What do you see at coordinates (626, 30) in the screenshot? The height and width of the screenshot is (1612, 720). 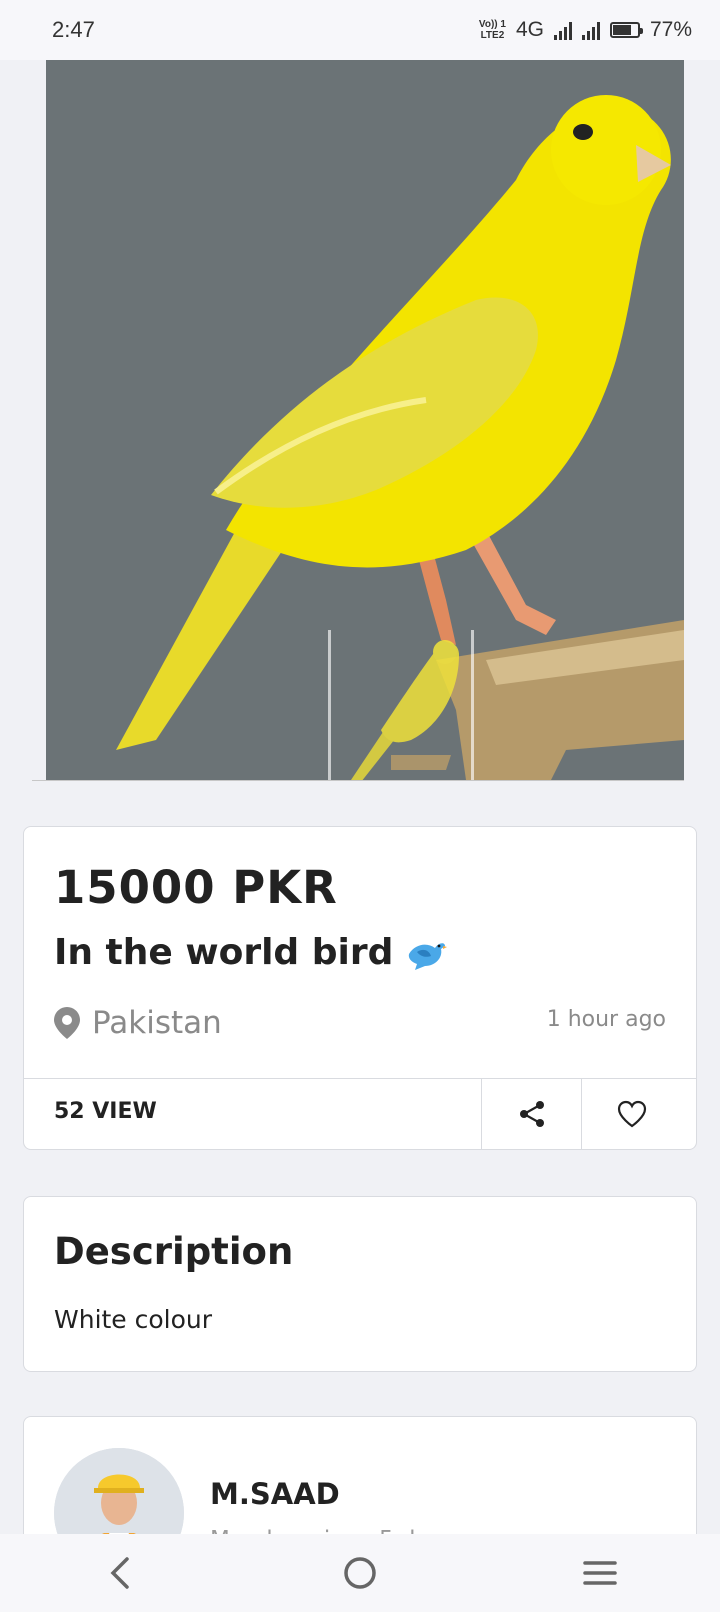 I see `battery-icon` at bounding box center [626, 30].